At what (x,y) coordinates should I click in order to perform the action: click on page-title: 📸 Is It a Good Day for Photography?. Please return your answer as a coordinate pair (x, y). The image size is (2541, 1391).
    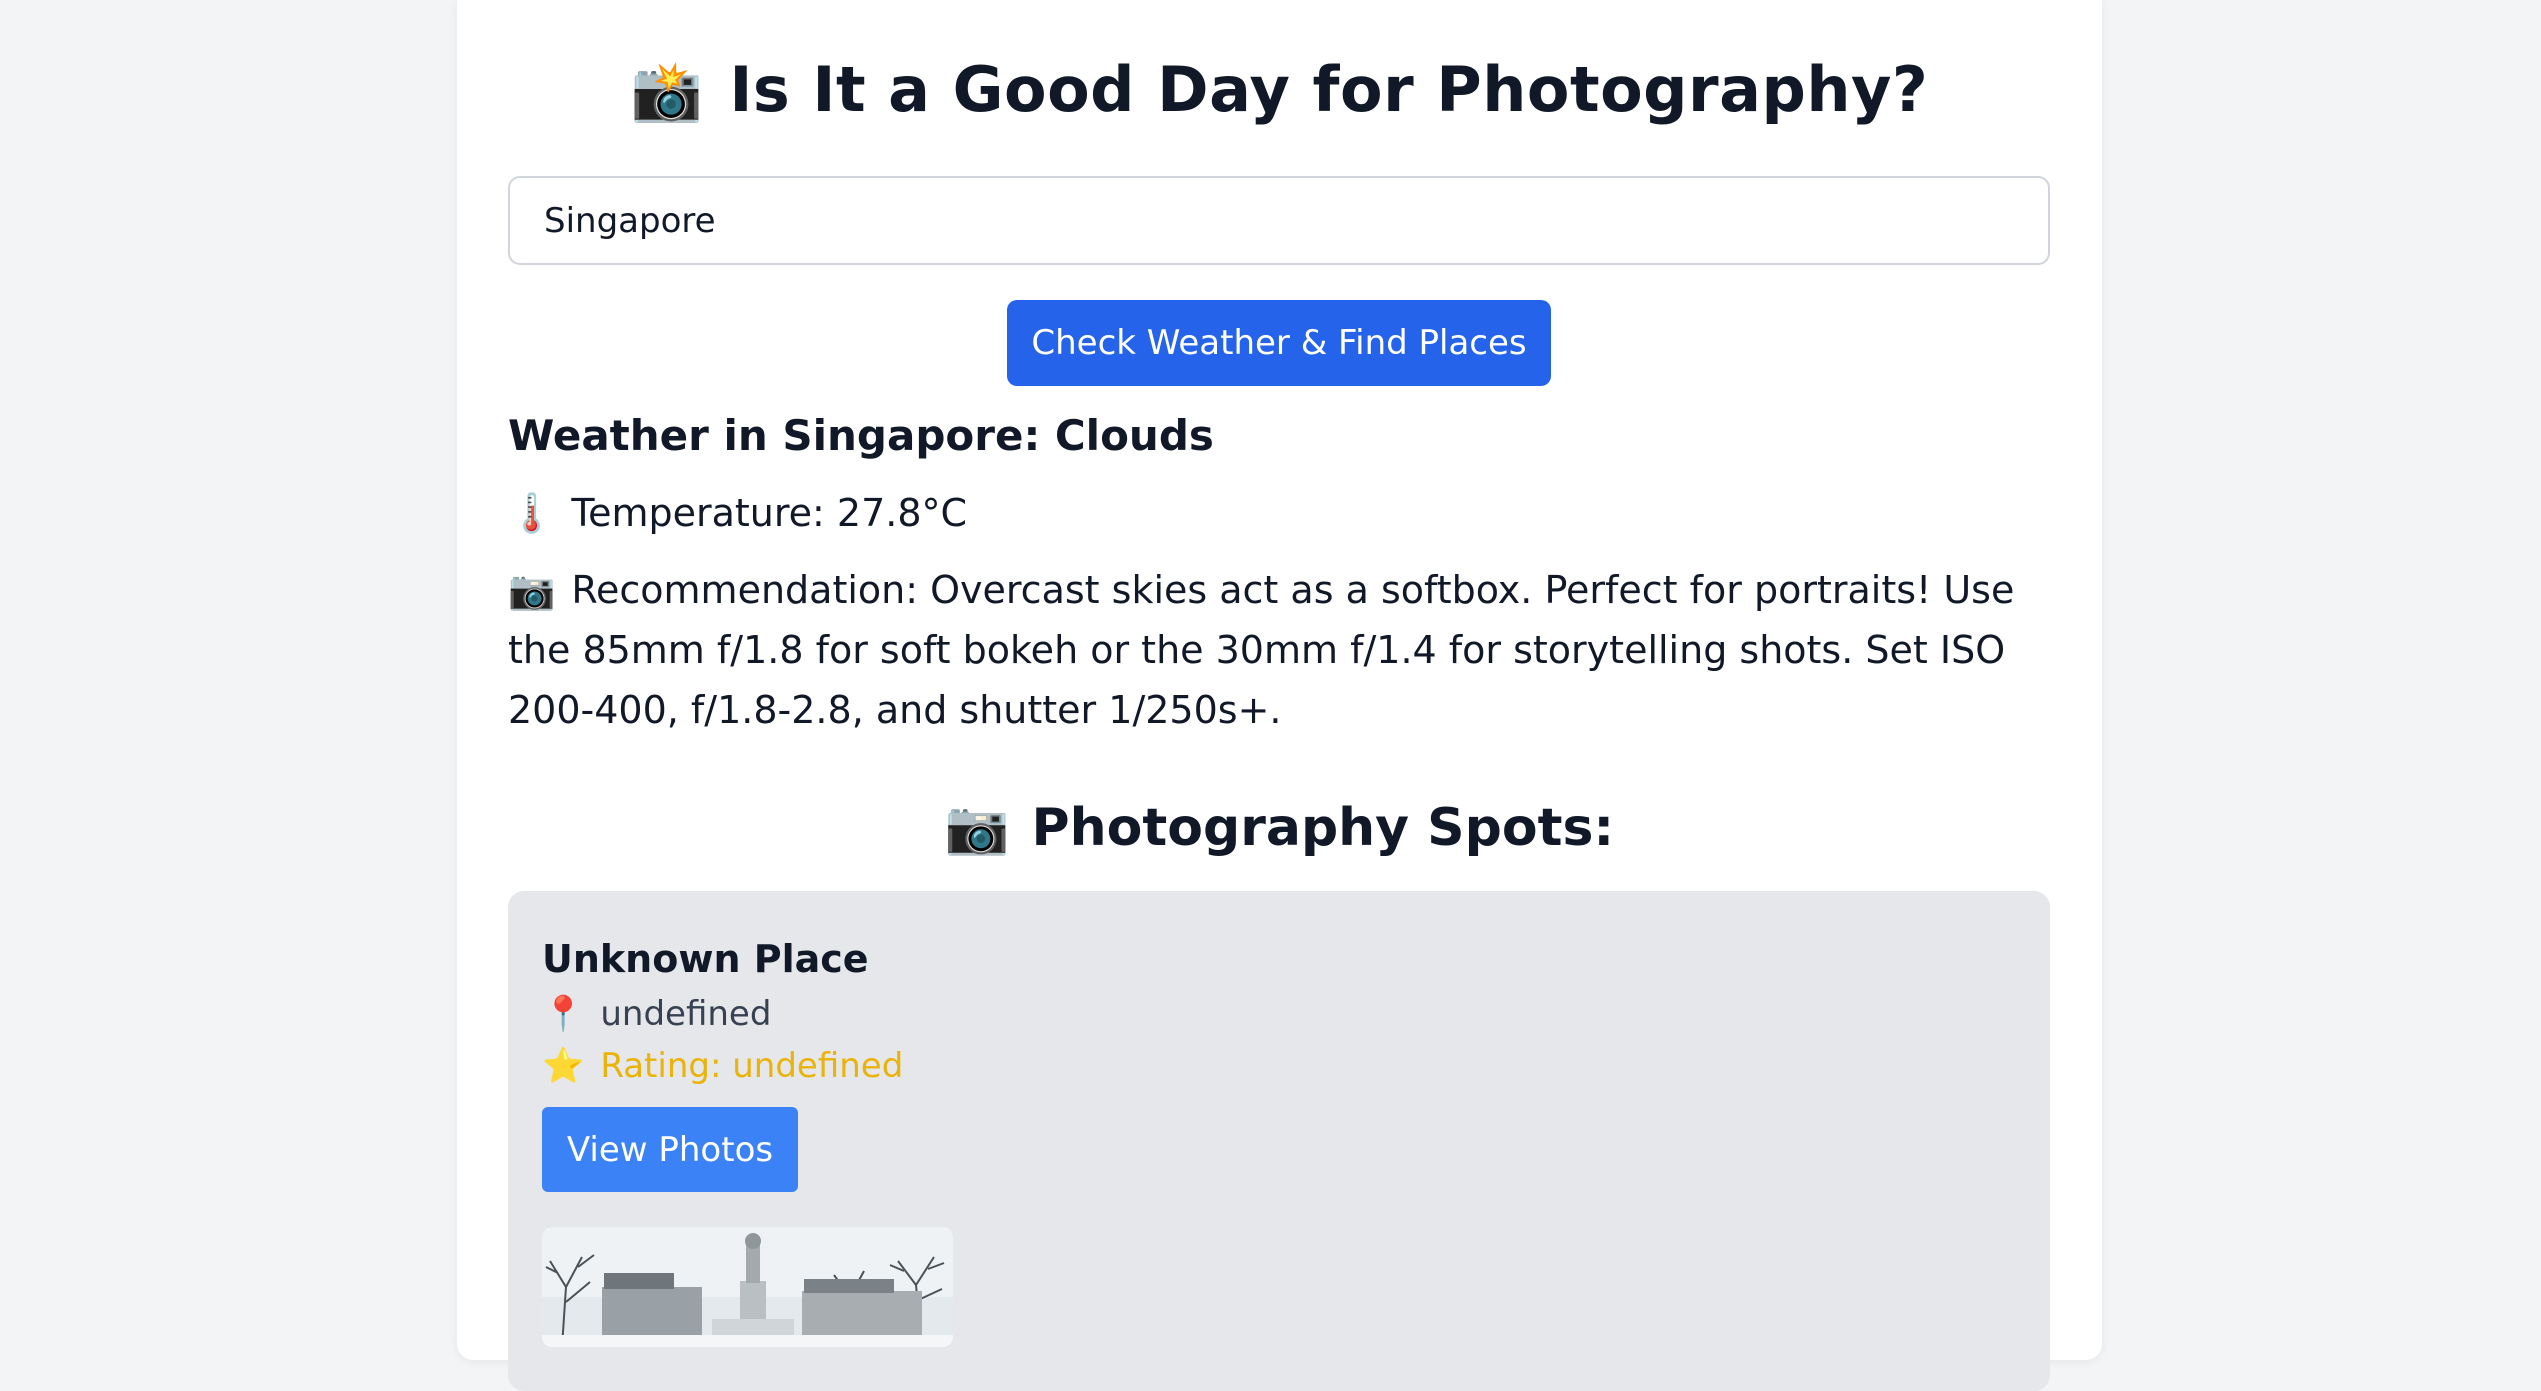
    Looking at the image, I should click on (1279, 90).